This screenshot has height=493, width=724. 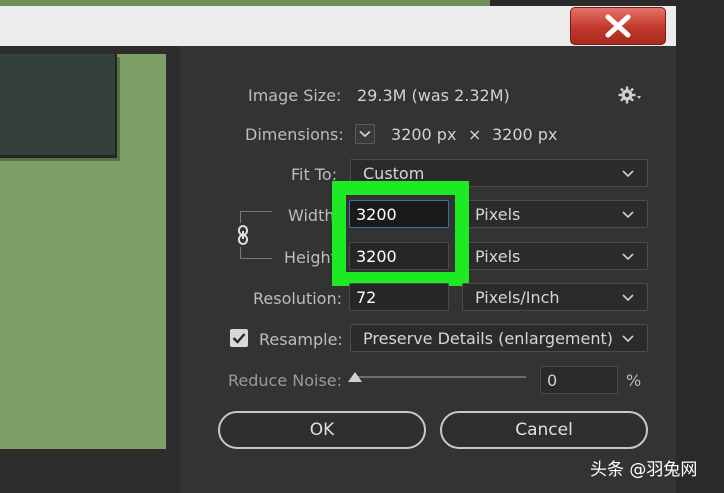 I want to click on close-icon, so click(x=618, y=26).